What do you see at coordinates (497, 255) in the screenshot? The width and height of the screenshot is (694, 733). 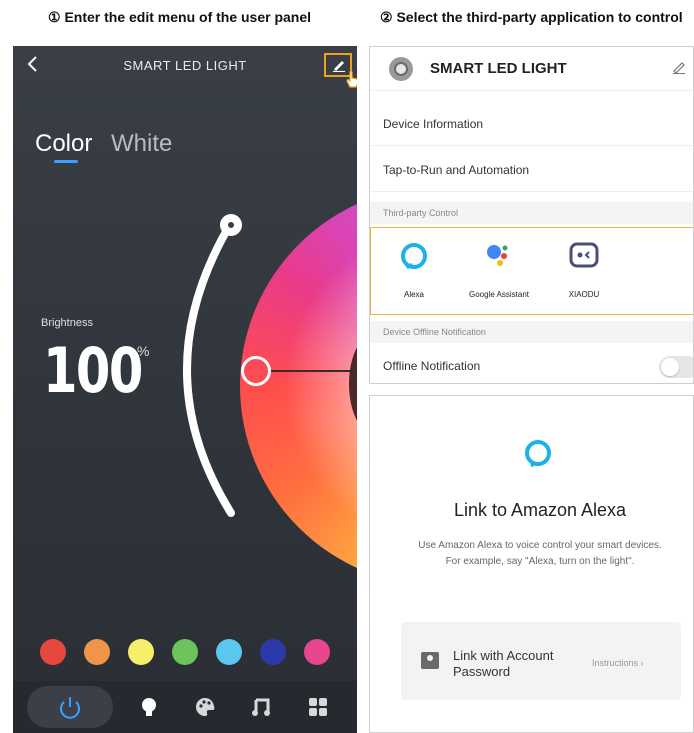 I see `google-assistant-icon` at bounding box center [497, 255].